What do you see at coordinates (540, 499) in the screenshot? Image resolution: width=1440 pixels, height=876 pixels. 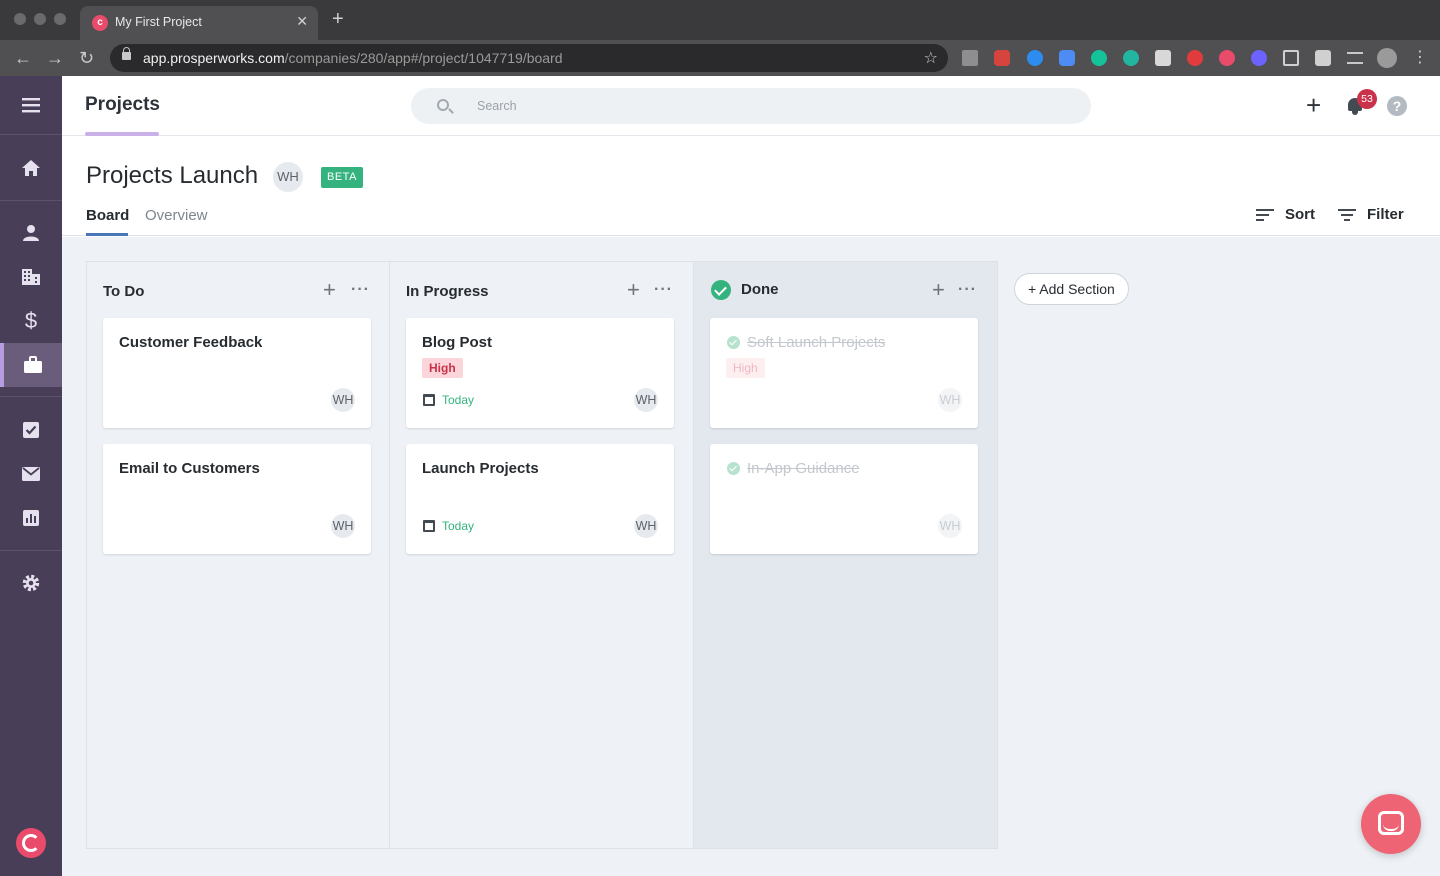 I see `task-card: Launch Projects Today WH` at bounding box center [540, 499].